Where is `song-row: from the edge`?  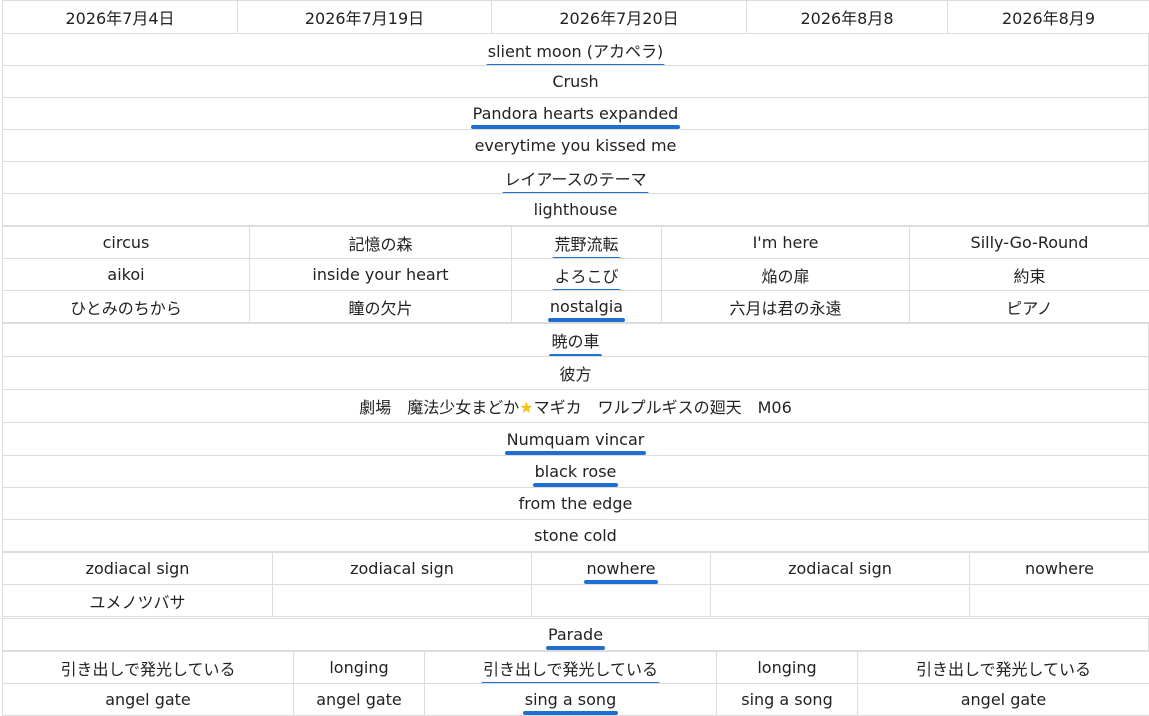
song-row: from the edge is located at coordinates (576, 504).